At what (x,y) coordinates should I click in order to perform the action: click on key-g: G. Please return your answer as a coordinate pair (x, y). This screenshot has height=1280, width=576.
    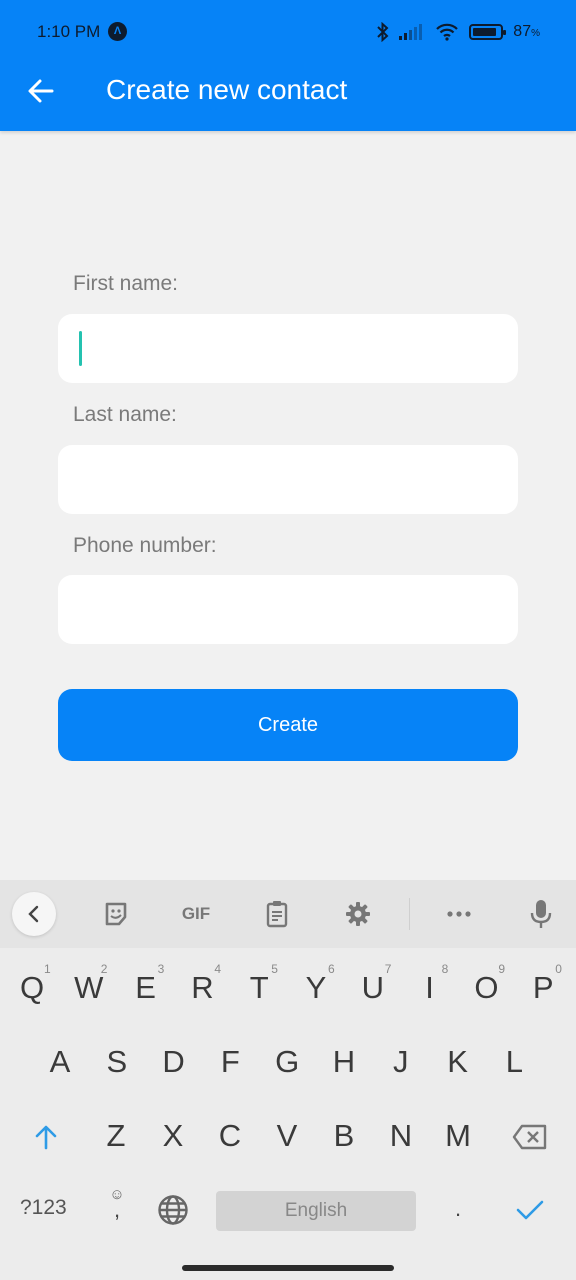
    Looking at the image, I should click on (287, 1062).